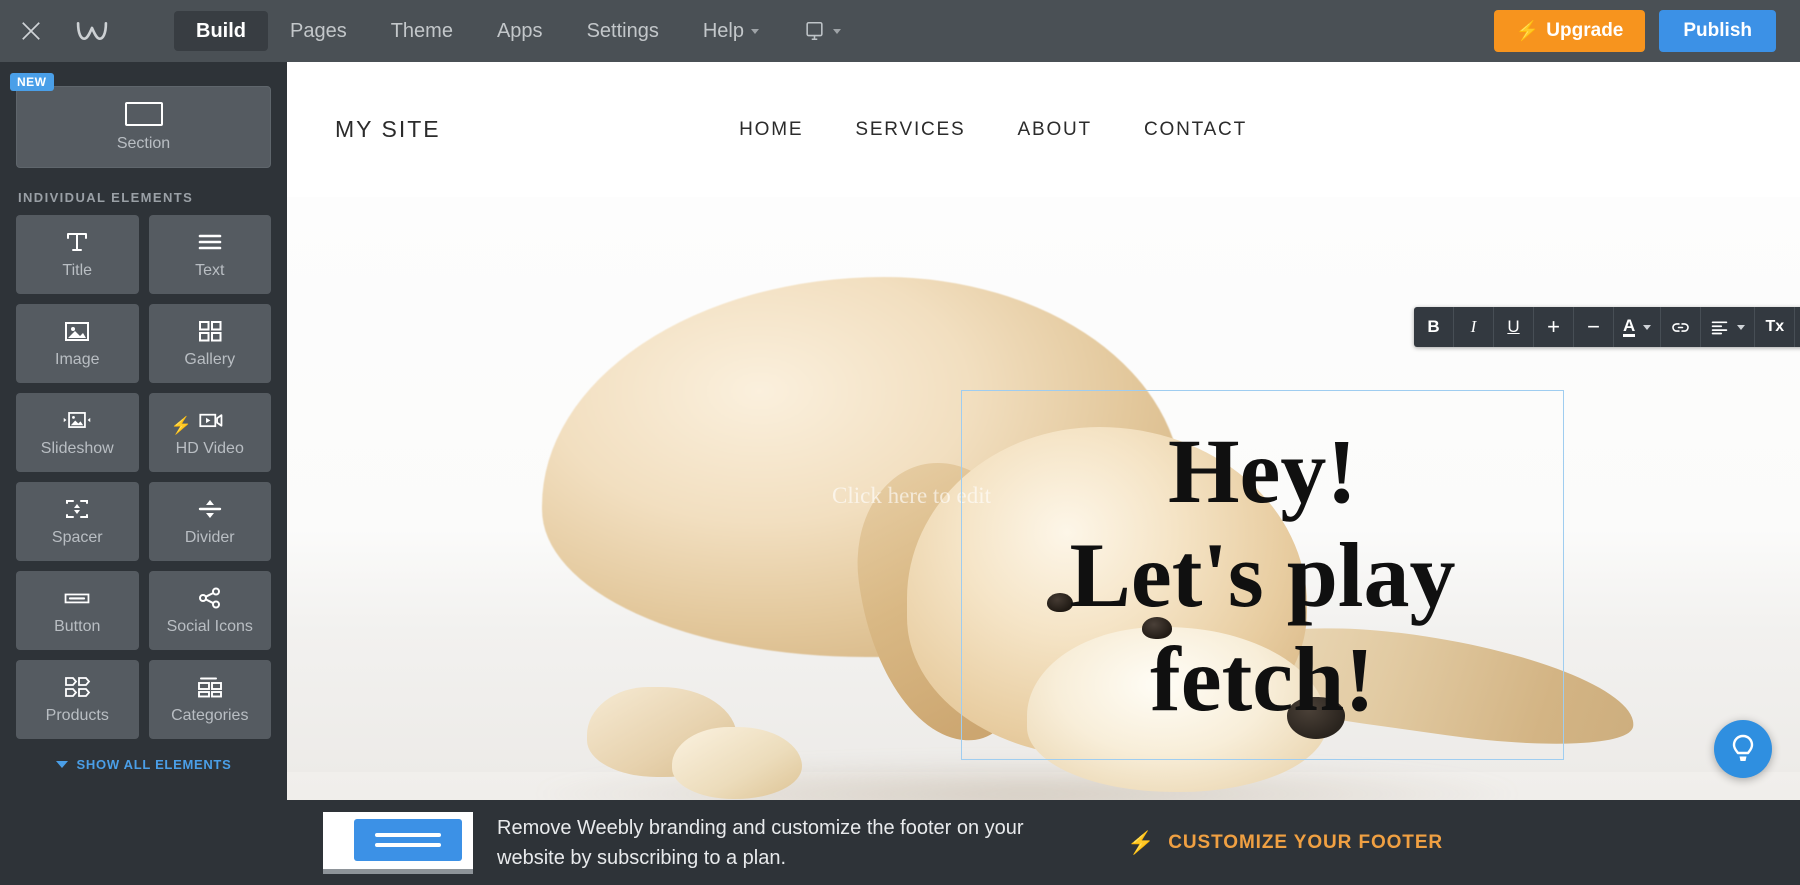  I want to click on tab-build: Build, so click(221, 31).